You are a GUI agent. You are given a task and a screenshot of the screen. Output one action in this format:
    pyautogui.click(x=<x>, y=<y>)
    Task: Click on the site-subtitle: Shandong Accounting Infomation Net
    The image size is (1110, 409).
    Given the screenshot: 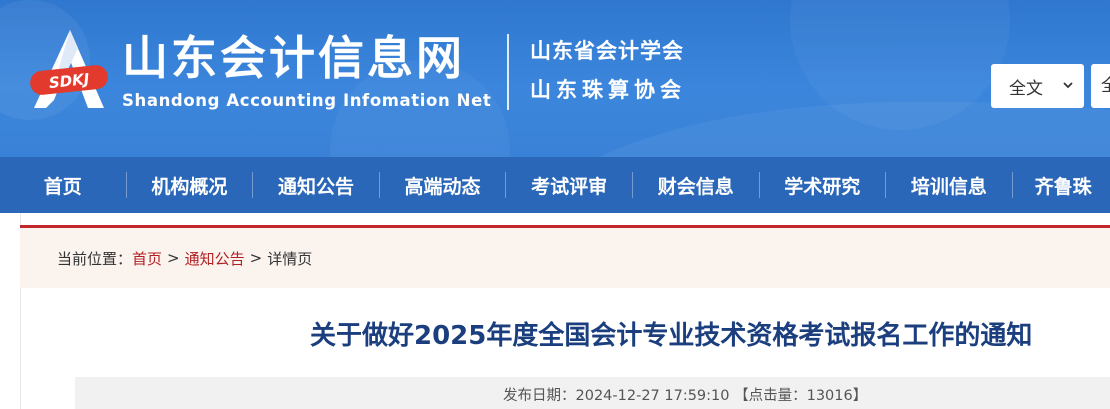 What is the action you would take?
    pyautogui.click(x=307, y=100)
    